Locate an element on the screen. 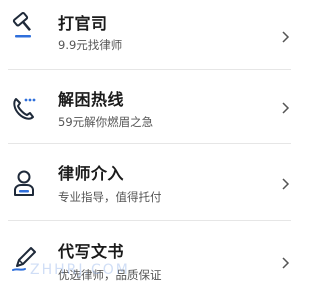 This screenshot has height=293, width=320. item-title: 律师介入 is located at coordinates (91, 173).